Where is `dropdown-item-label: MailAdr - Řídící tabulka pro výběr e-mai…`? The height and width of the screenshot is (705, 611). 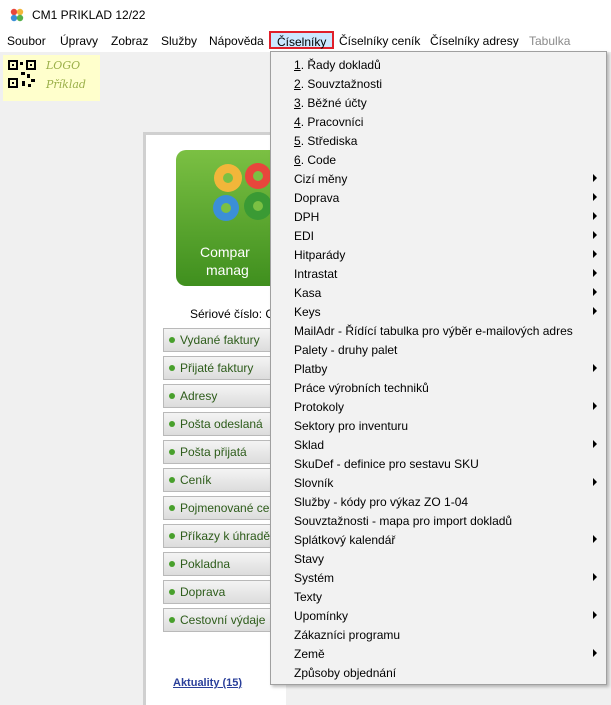
dropdown-item-label: MailAdr - Řídící tabulka pro výběr e-mai… is located at coordinates (433, 331).